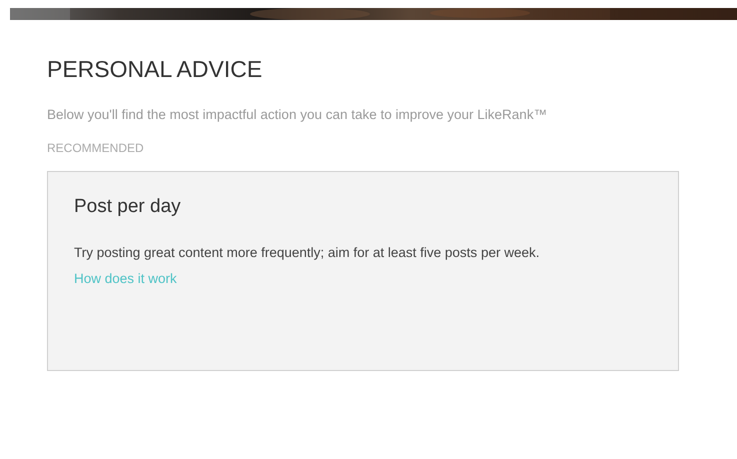  I want to click on section-label: RECOMMENDED, so click(96, 148).